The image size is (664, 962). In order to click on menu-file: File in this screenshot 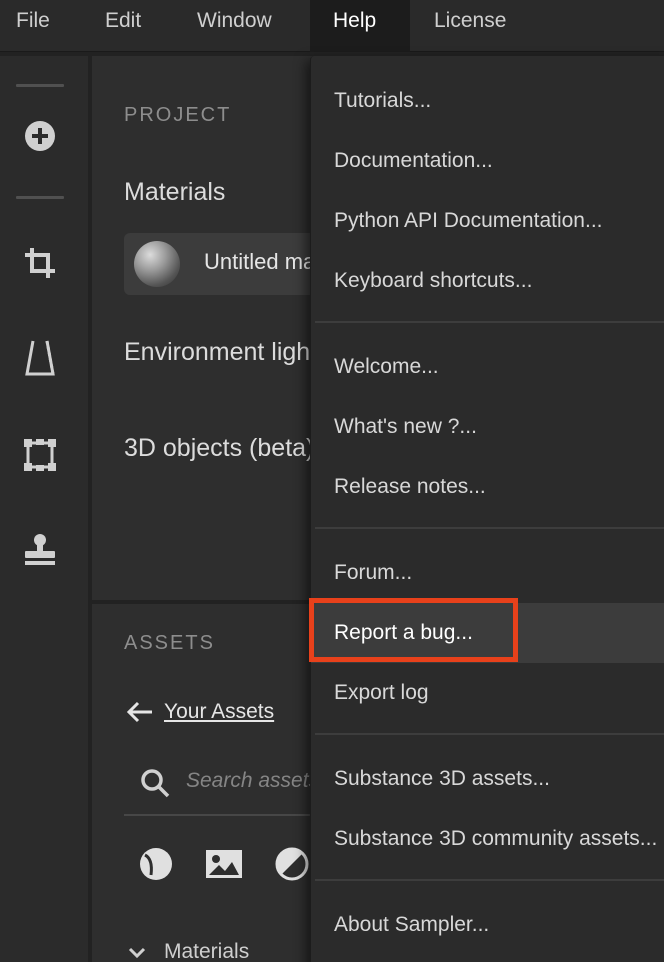, I will do `click(33, 26)`.